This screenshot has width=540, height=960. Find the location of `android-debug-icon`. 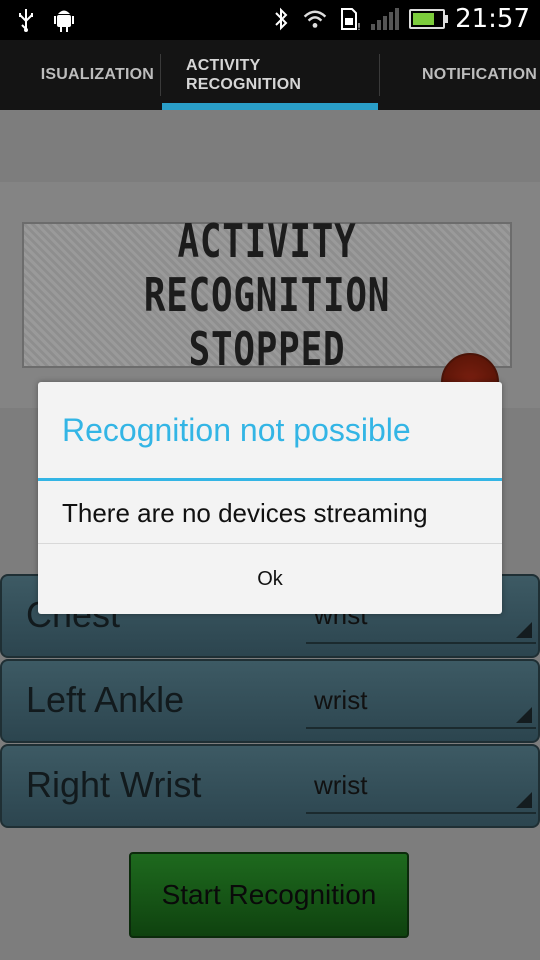

android-debug-icon is located at coordinates (64, 20).